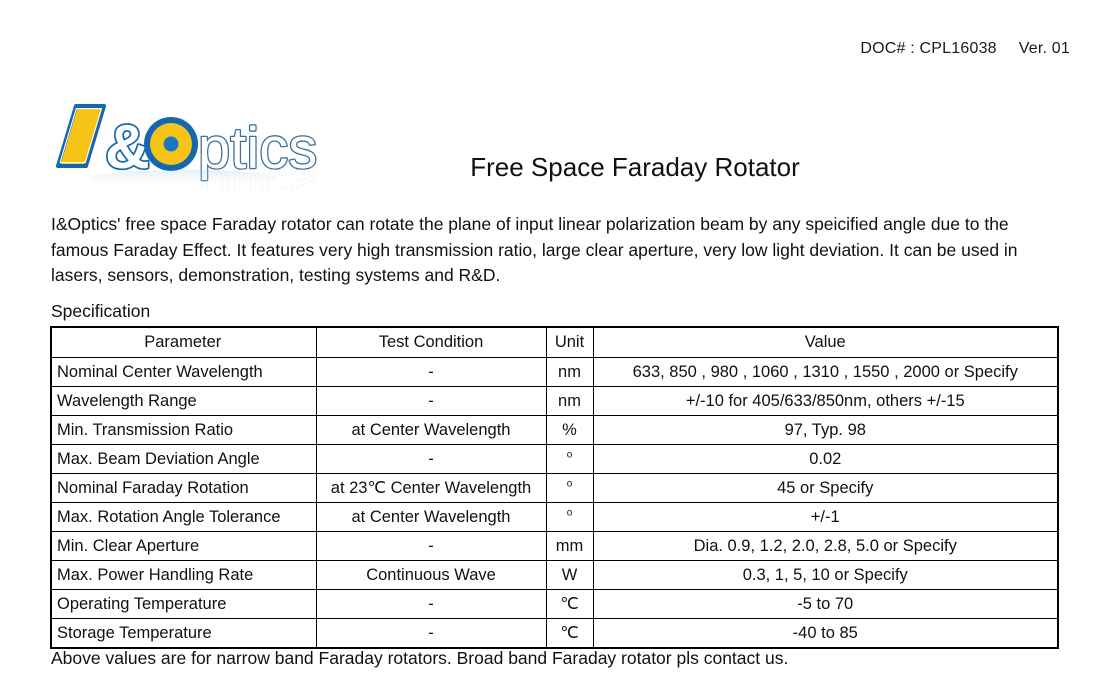 The width and height of the screenshot is (1110, 686). What do you see at coordinates (183, 488) in the screenshot?
I see `cell-parameter: Nominal Faraday Rotation` at bounding box center [183, 488].